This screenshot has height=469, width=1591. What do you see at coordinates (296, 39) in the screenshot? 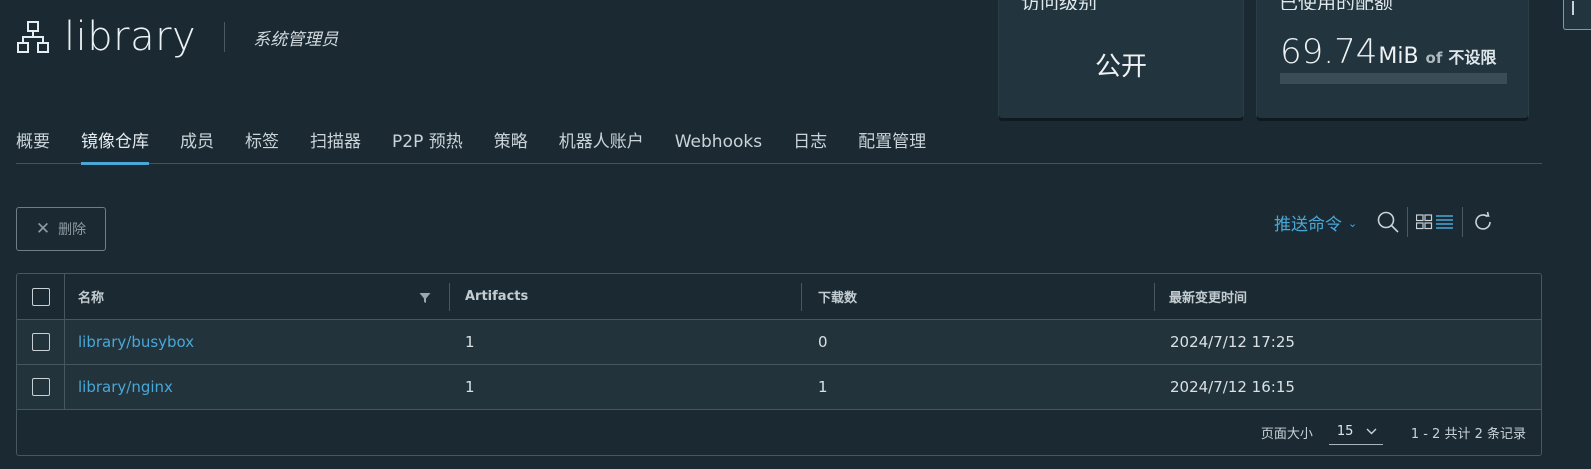
I see `user-role: 系统管理员` at bounding box center [296, 39].